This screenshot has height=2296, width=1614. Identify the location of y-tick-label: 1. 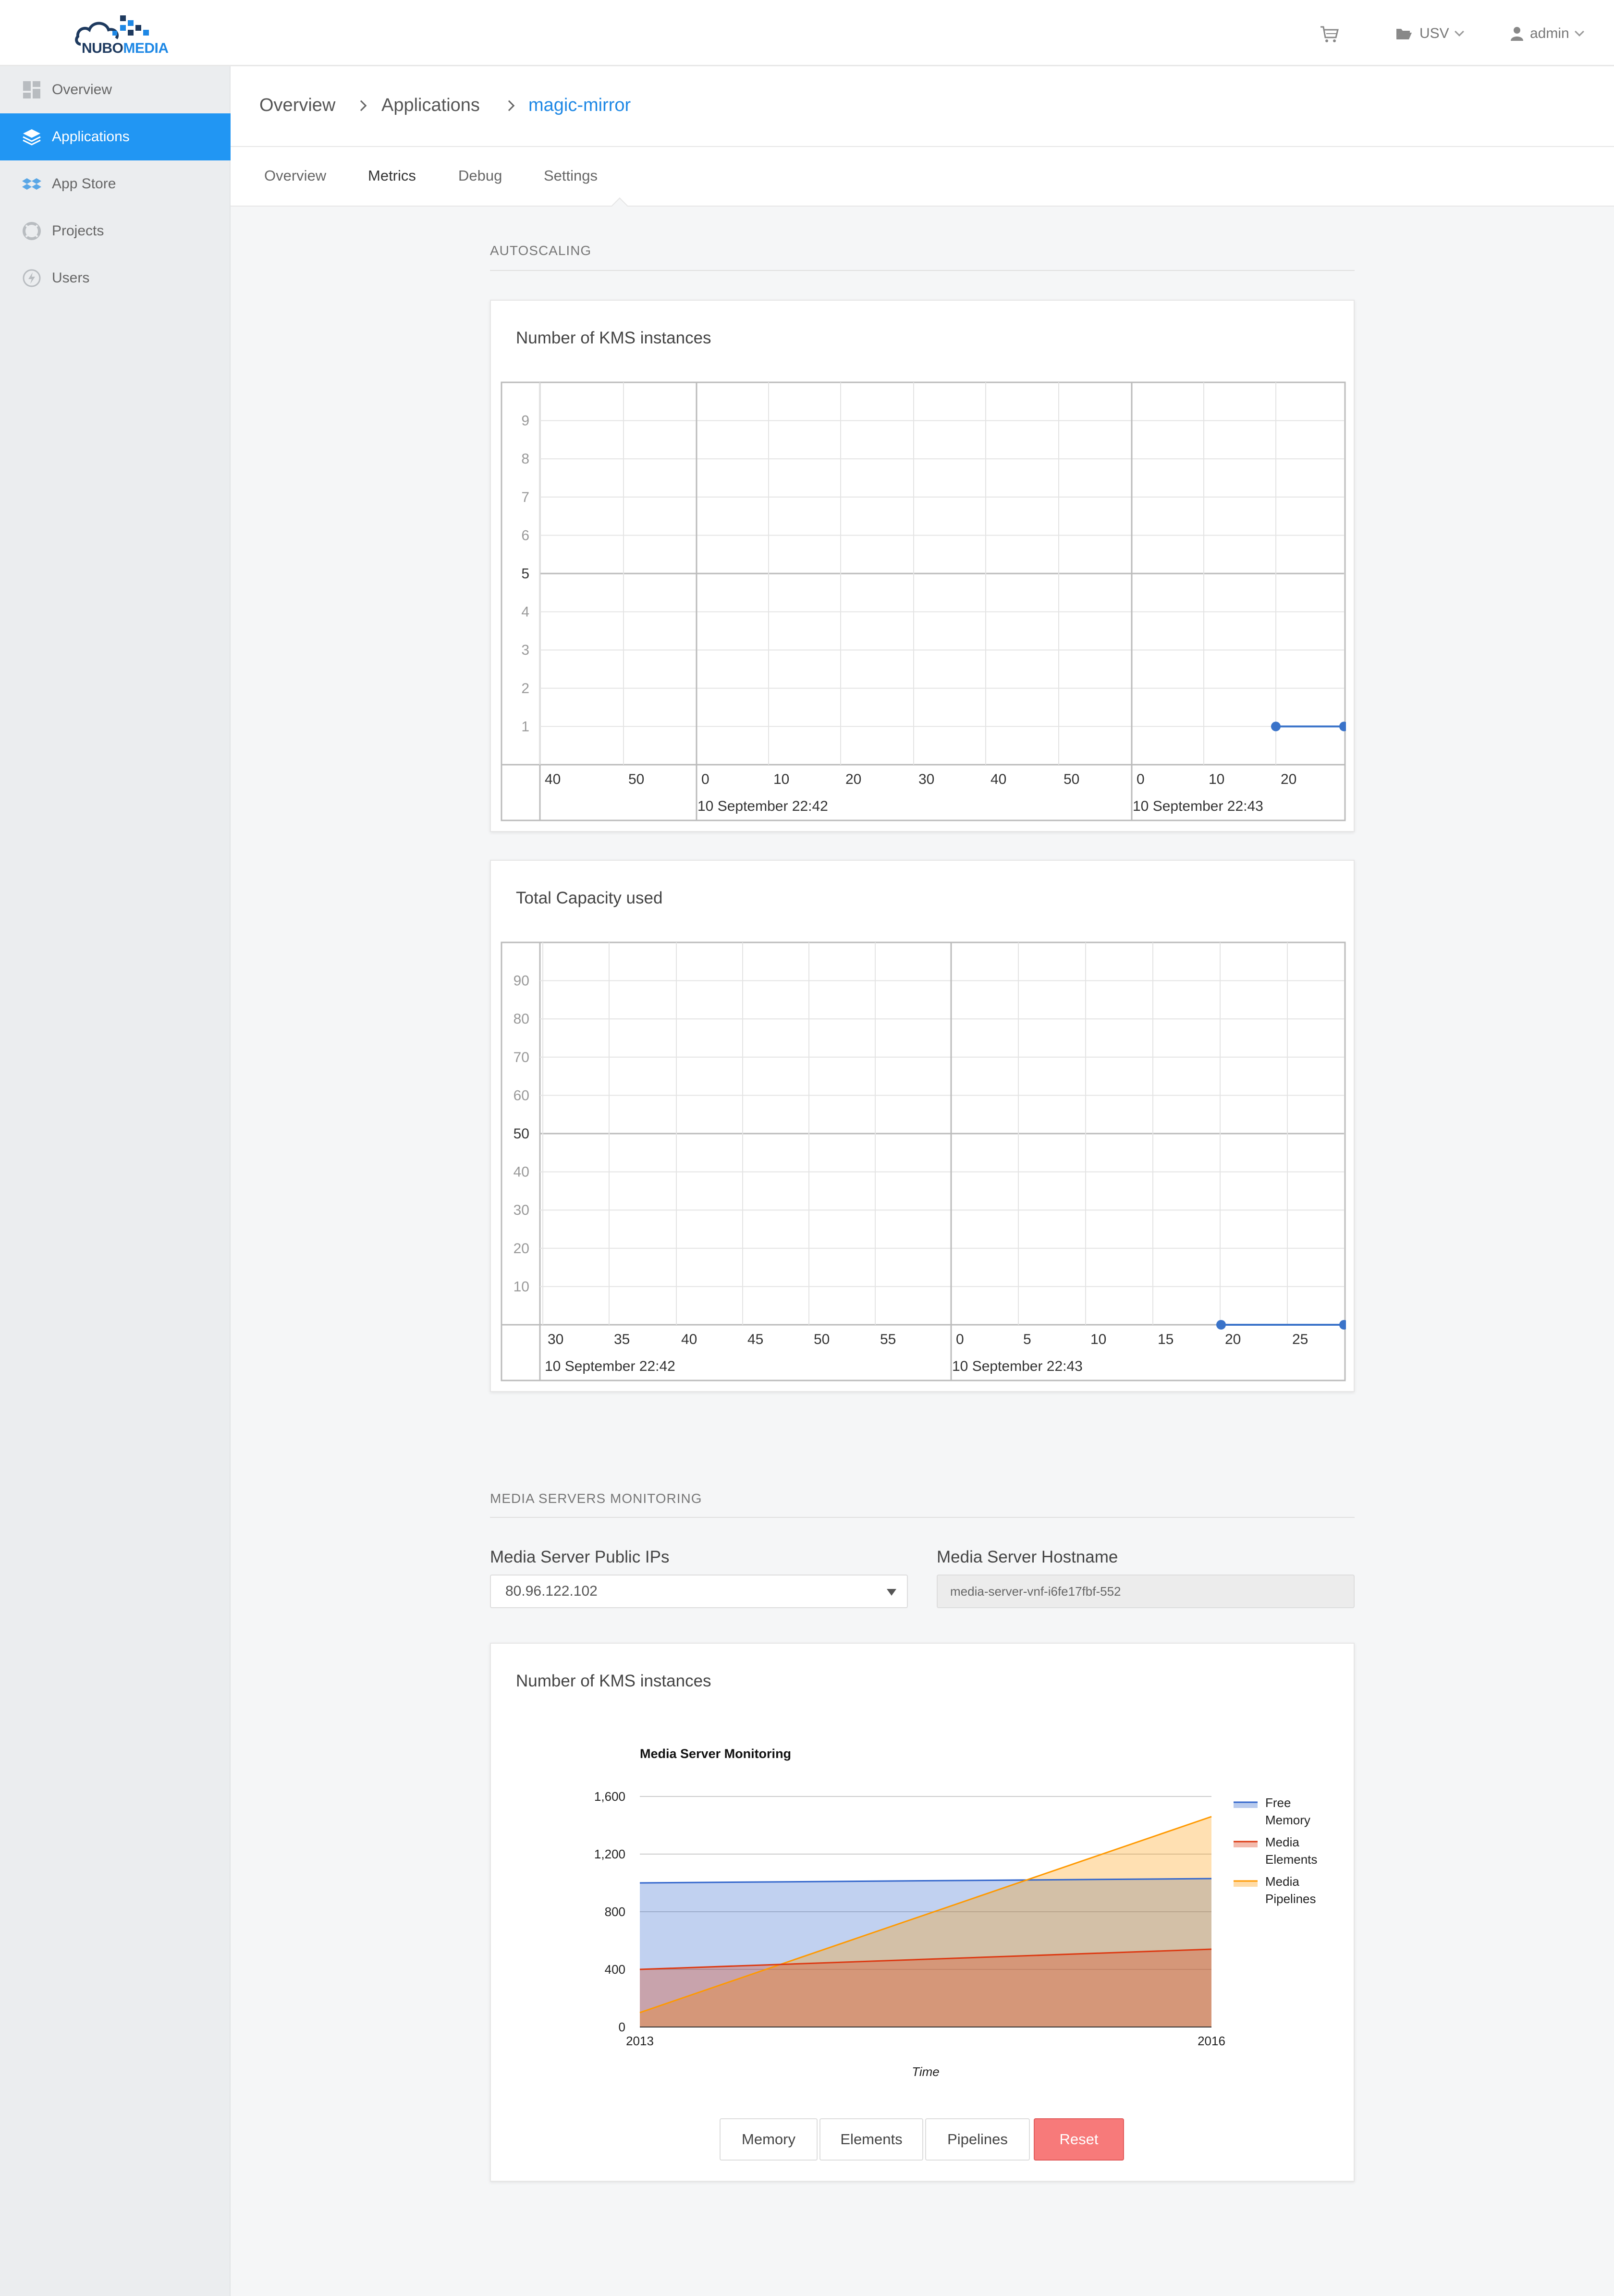
(525, 726).